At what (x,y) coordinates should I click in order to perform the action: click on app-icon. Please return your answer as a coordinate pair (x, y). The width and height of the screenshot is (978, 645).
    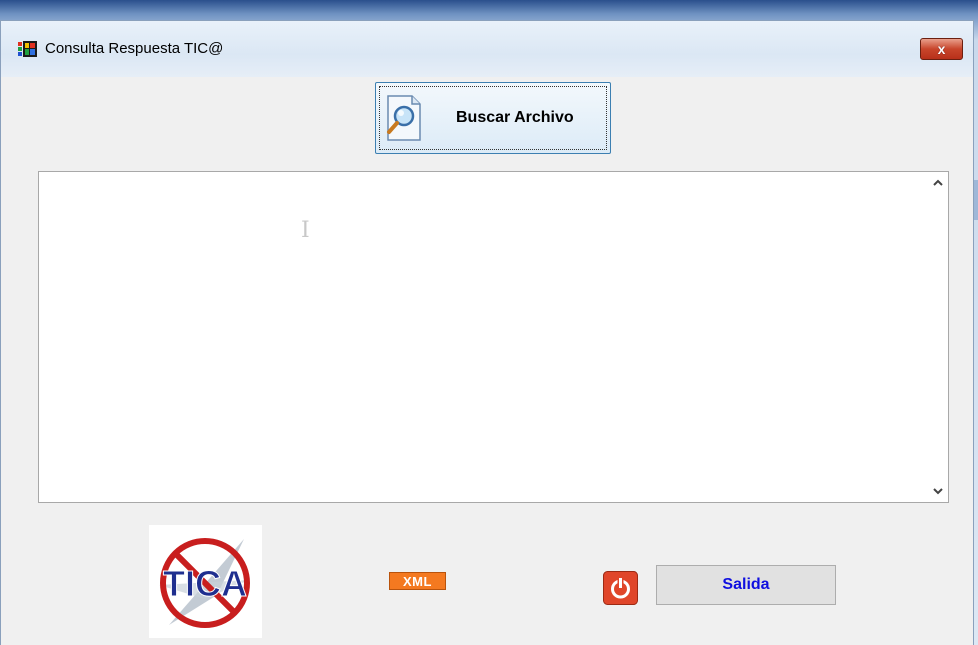
    Looking at the image, I should click on (27, 49).